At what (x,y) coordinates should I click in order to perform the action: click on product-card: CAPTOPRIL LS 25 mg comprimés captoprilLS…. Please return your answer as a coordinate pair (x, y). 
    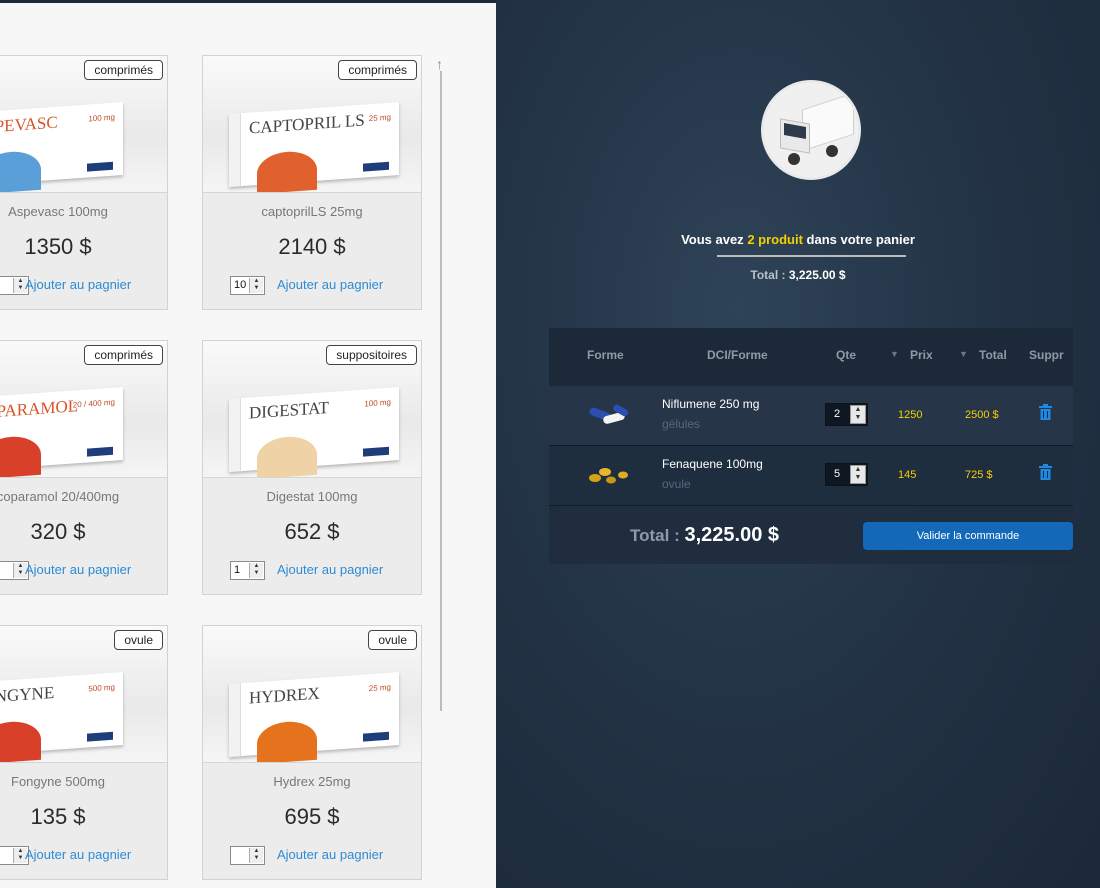
    Looking at the image, I should click on (312, 182).